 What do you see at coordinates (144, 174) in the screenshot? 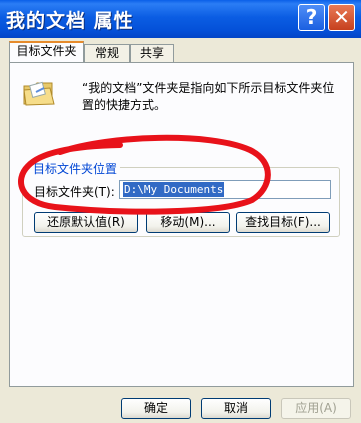
I see `red-annotation-circle` at bounding box center [144, 174].